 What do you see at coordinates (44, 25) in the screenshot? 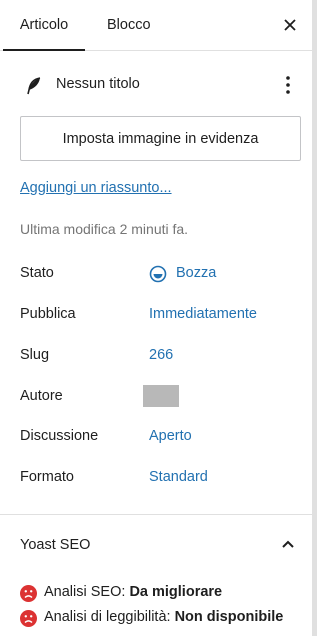
I see `tab-post: Articolo` at bounding box center [44, 25].